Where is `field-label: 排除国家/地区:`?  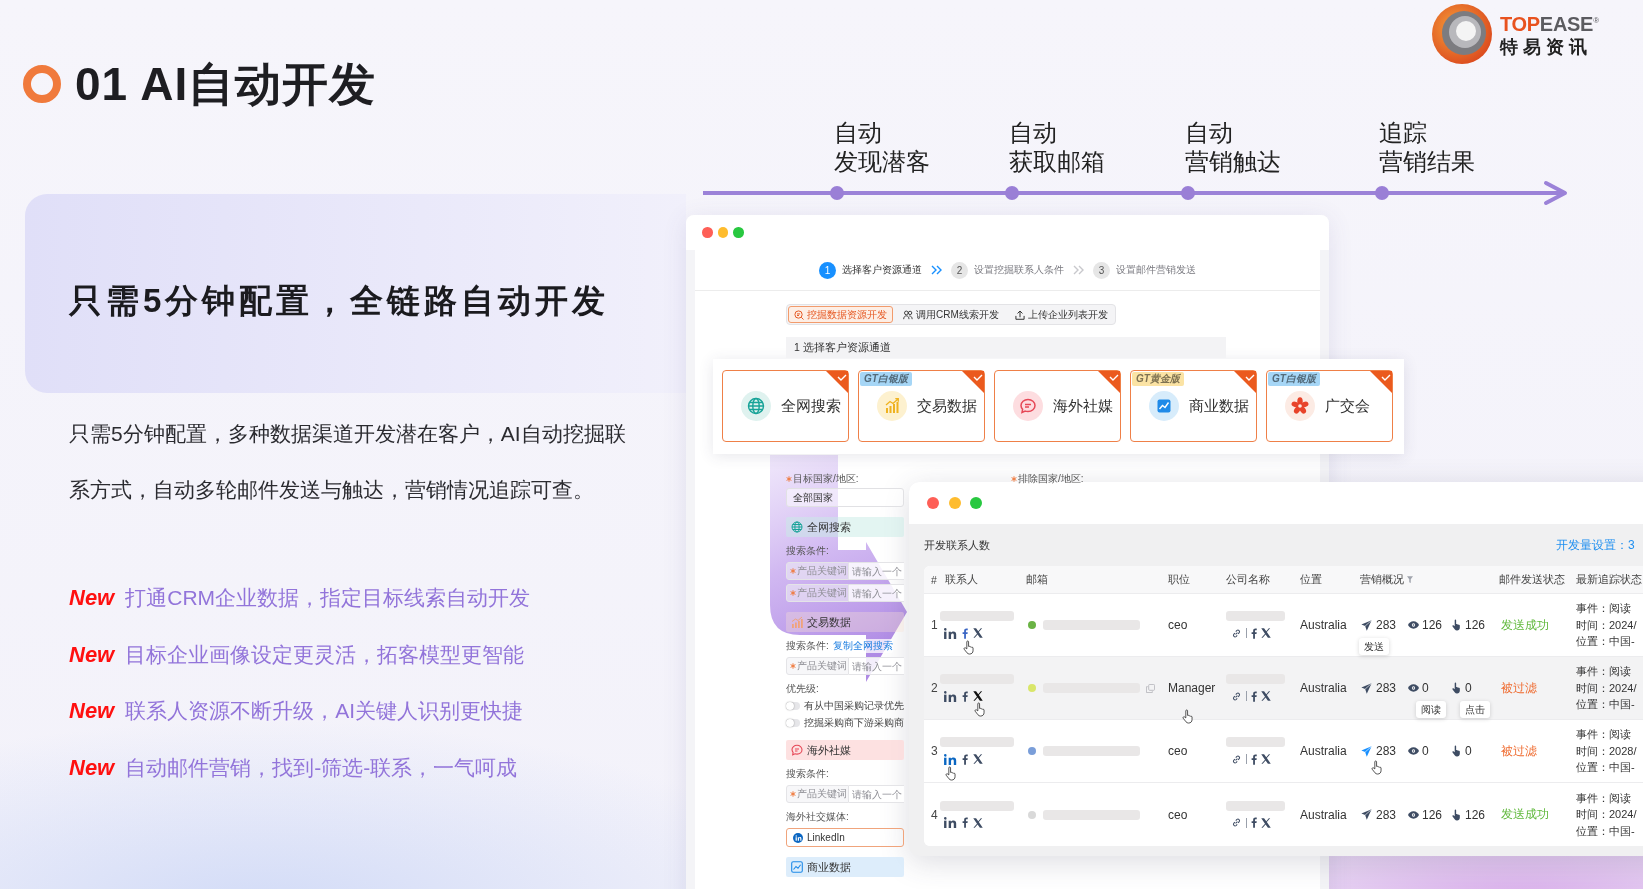 field-label: 排除国家/地区: is located at coordinates (1051, 479).